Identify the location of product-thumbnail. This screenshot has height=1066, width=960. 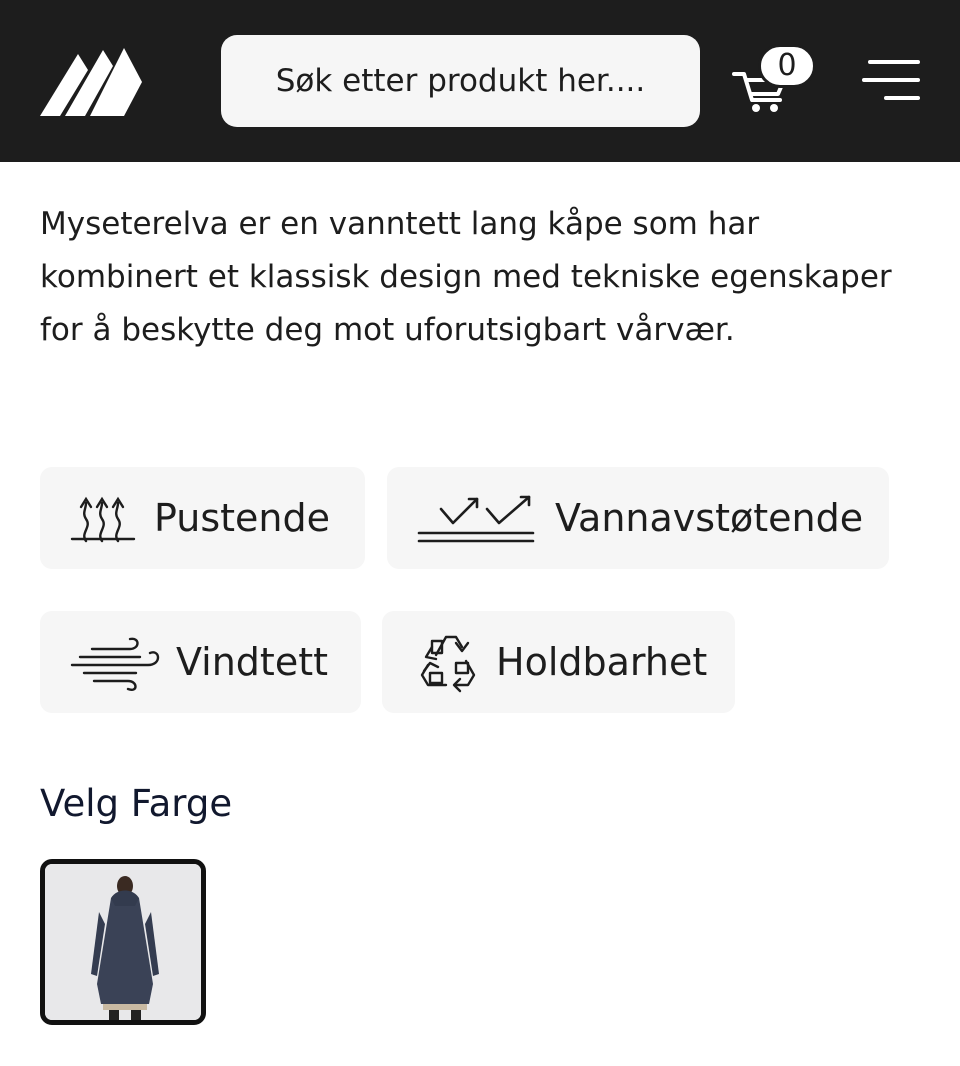
(123, 942).